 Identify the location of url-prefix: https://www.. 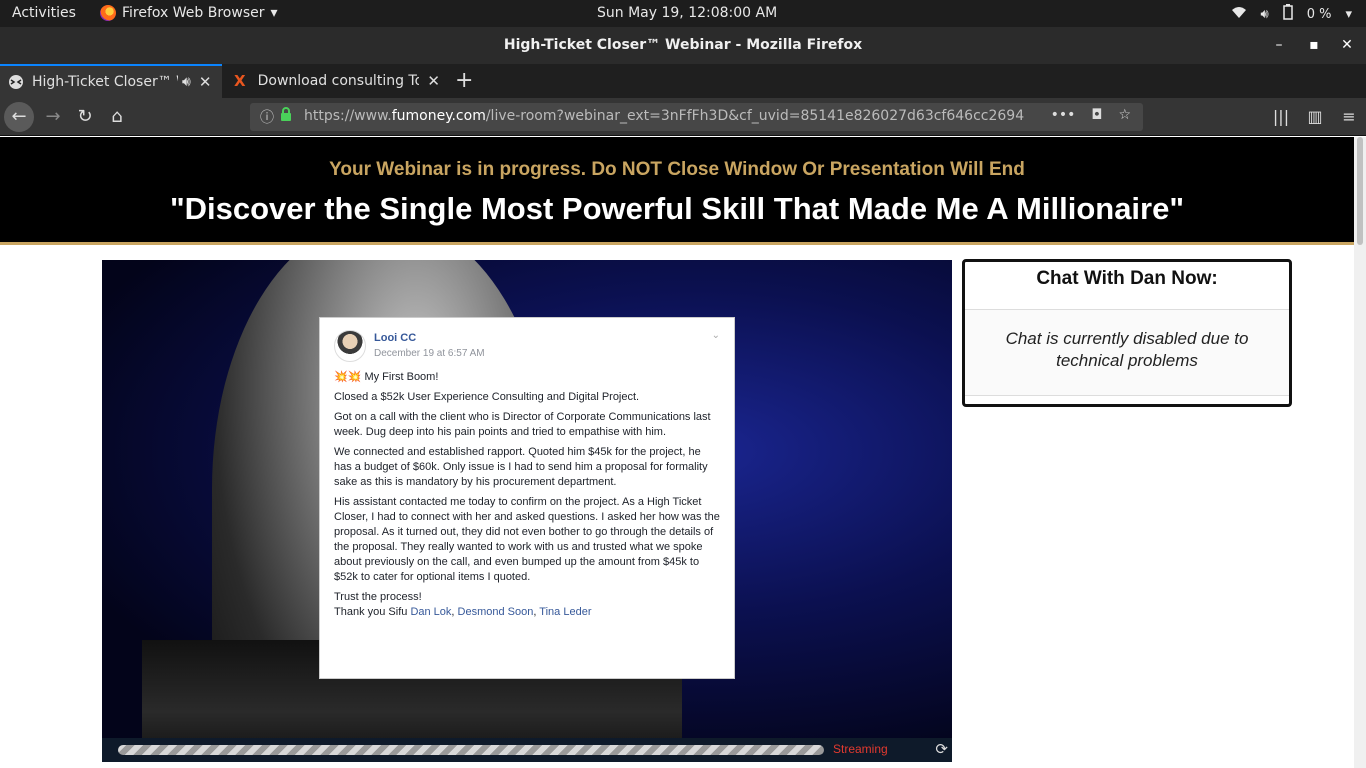
(348, 116).